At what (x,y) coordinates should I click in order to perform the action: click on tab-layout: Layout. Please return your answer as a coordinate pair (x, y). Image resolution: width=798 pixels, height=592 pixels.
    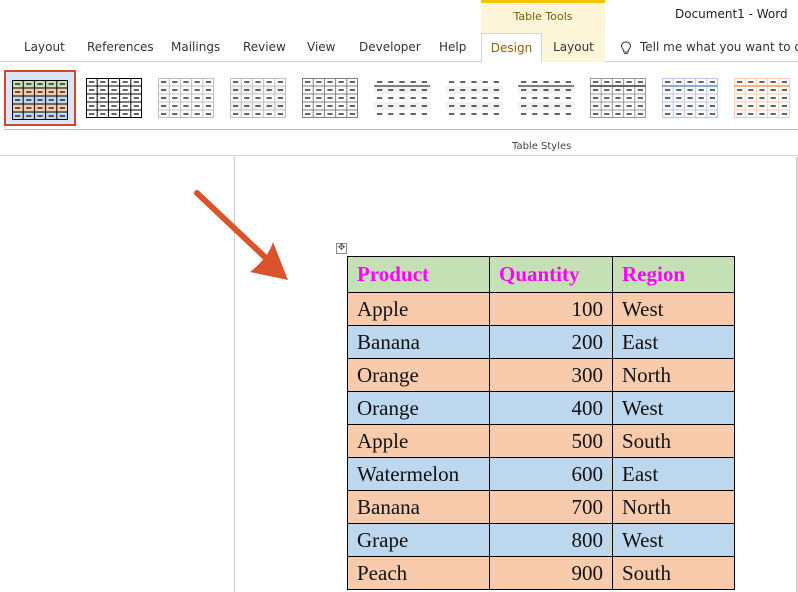
    Looking at the image, I should click on (44, 47).